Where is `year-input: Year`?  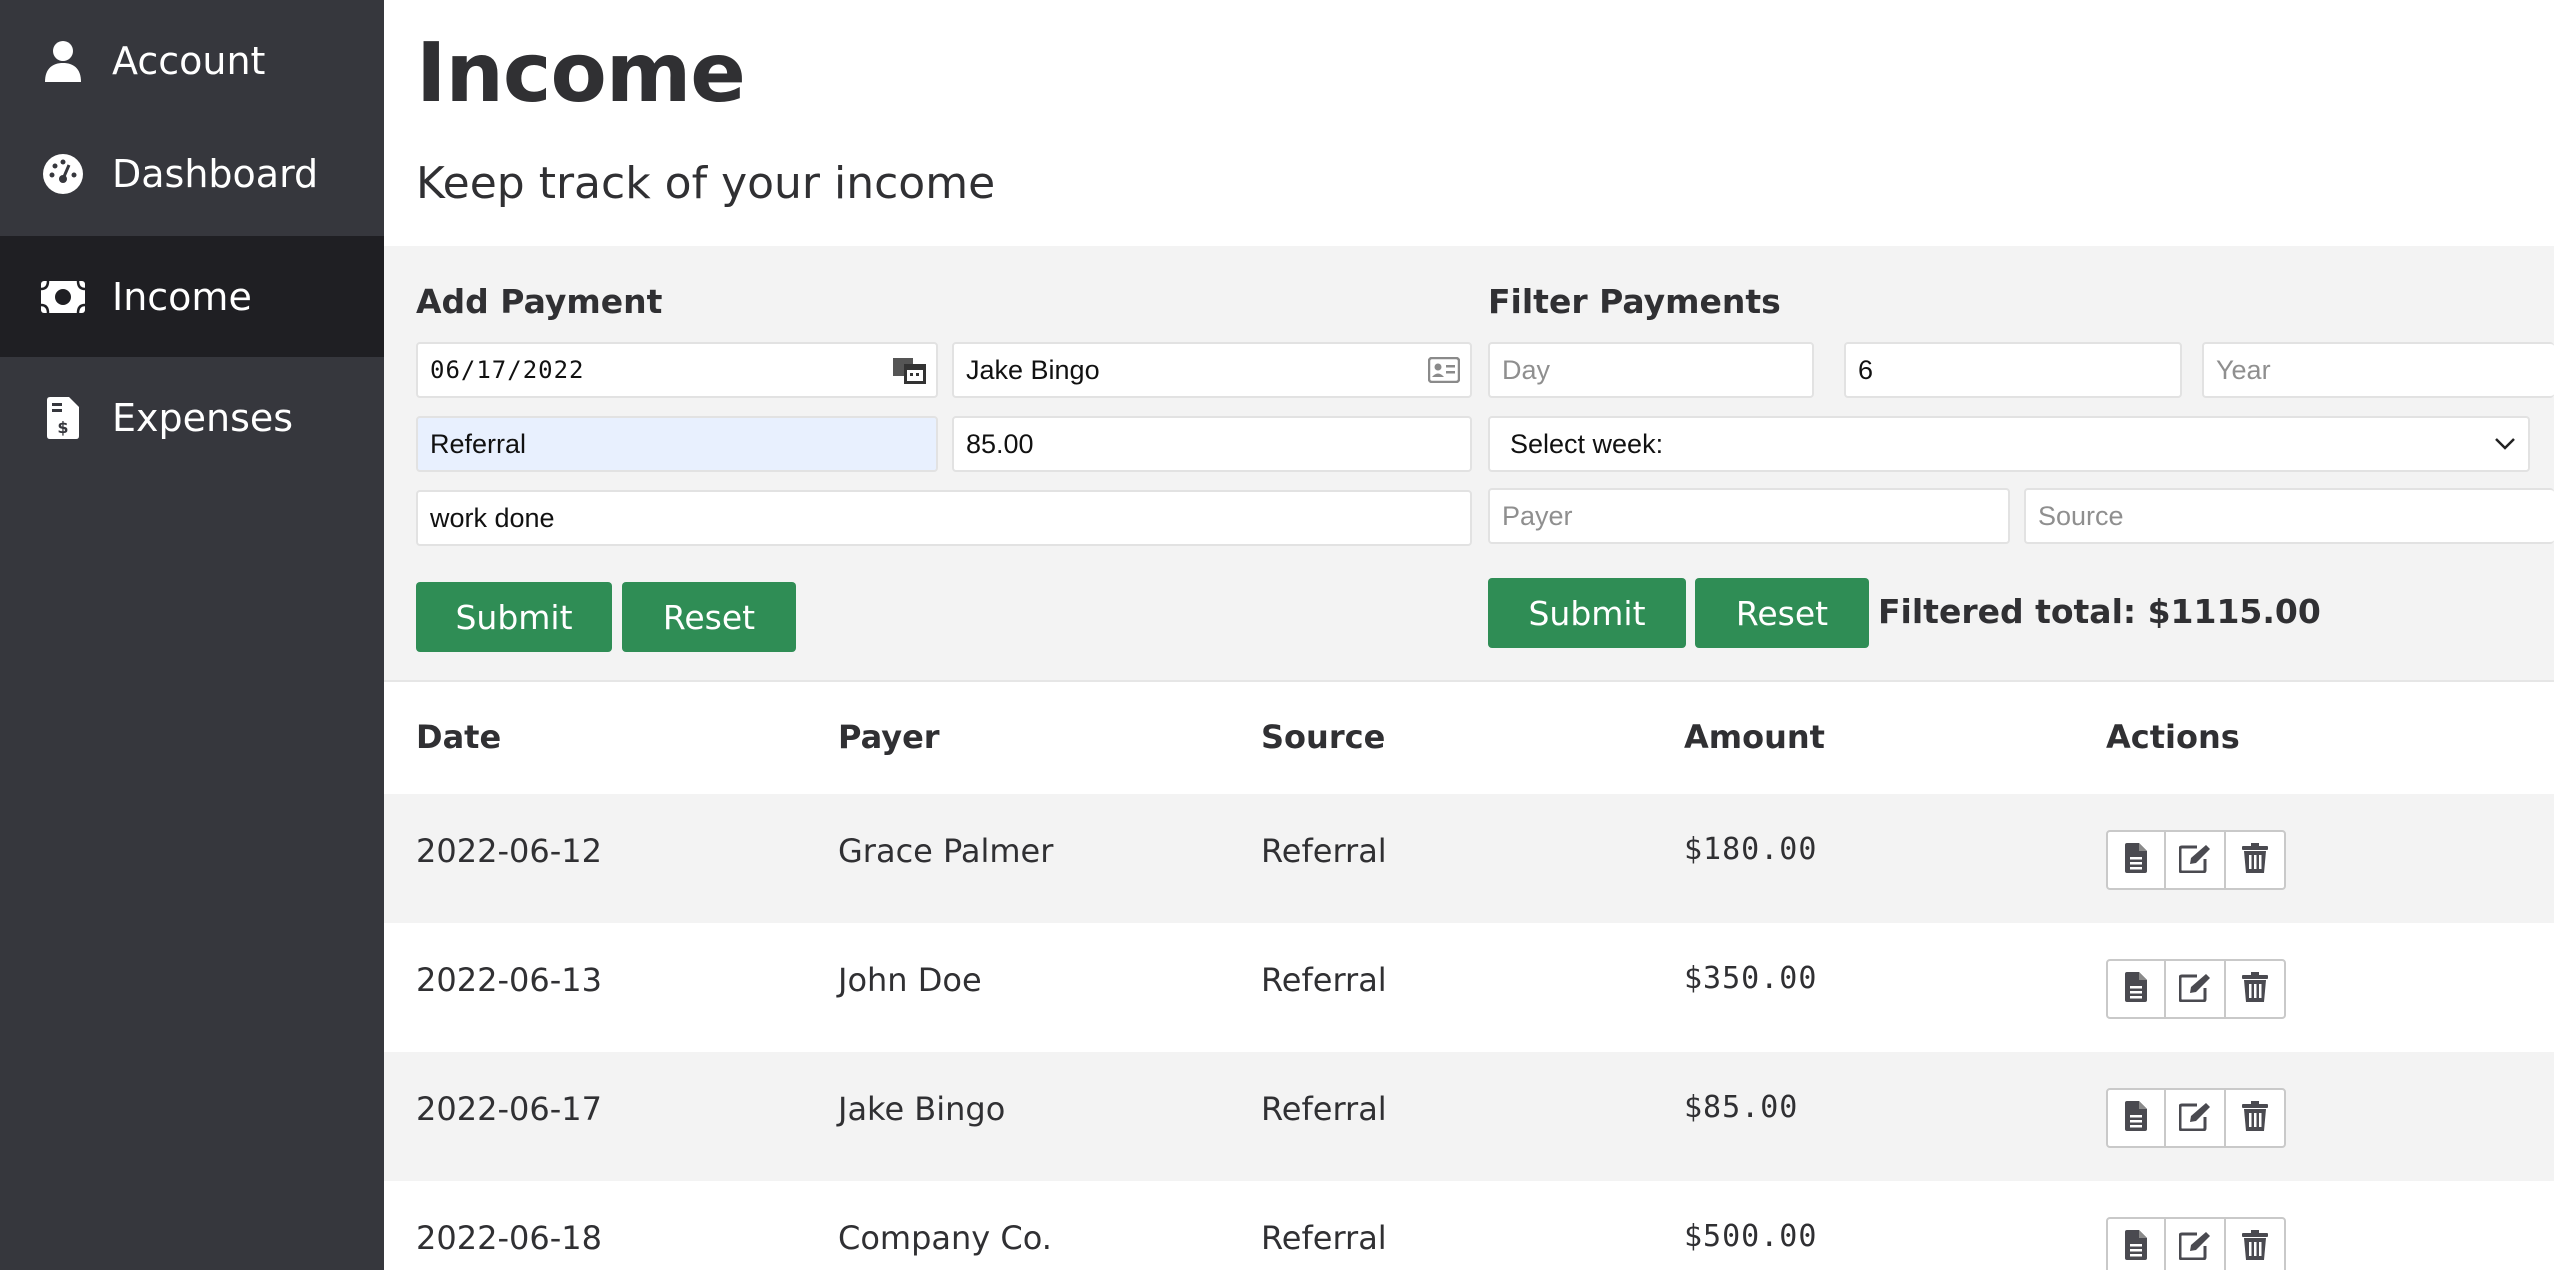
year-input: Year is located at coordinates (2378, 370).